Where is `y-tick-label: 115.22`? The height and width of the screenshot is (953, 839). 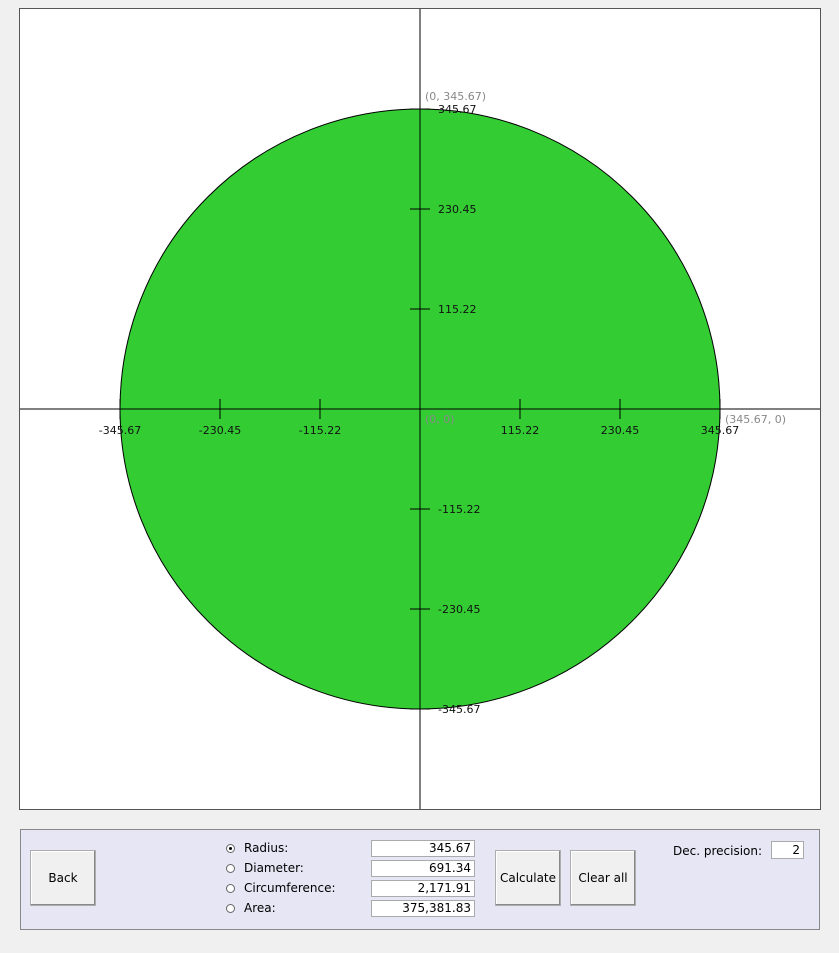 y-tick-label: 115.22 is located at coordinates (457, 309).